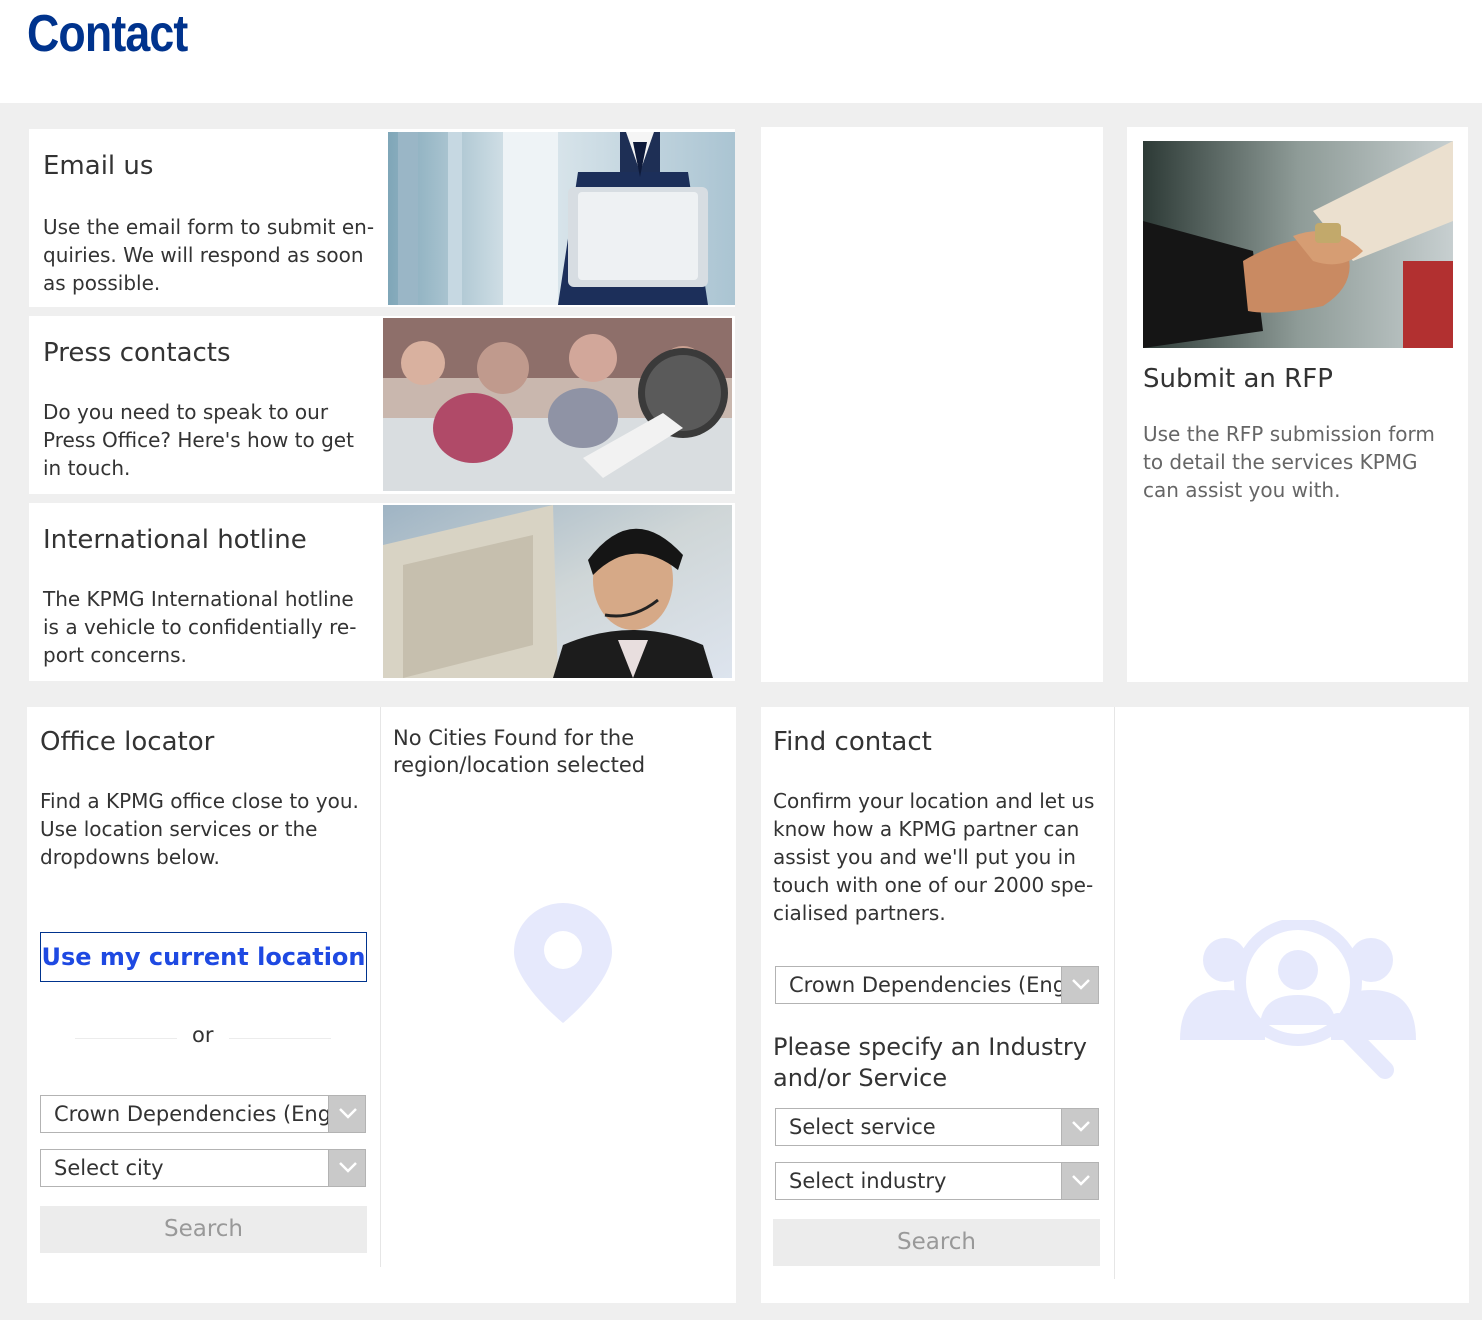 The width and height of the screenshot is (1482, 1320). I want to click on email-us-title: Email us, so click(98, 166).